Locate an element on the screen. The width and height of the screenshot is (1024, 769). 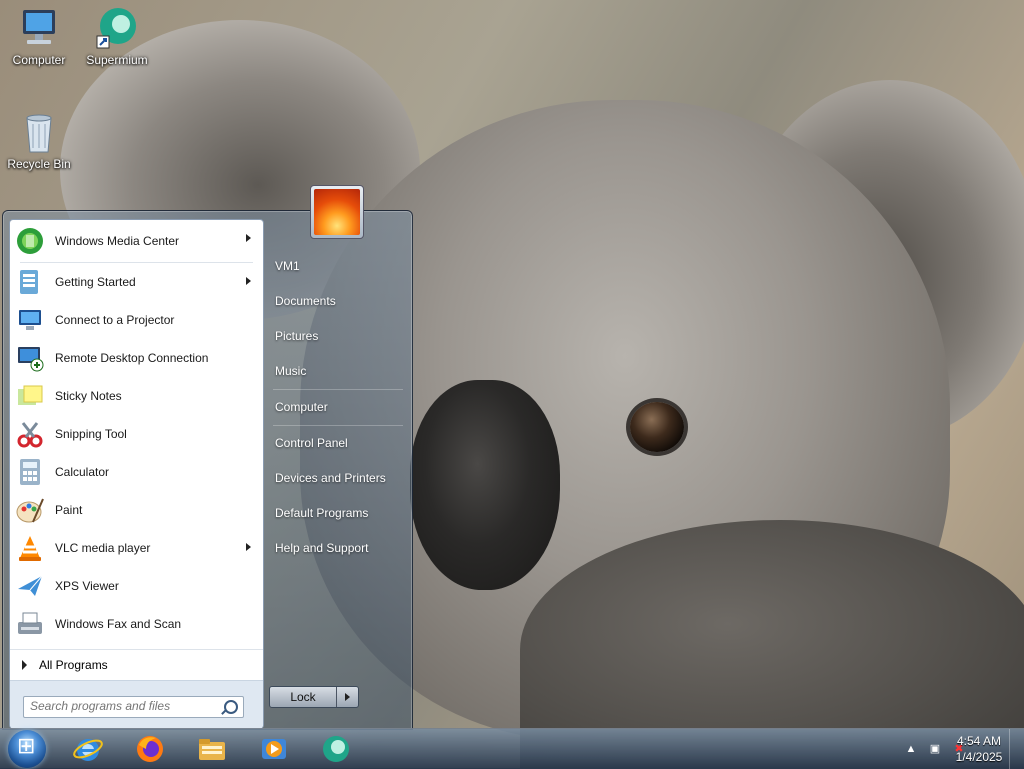
start-link-documents: Documents is located at coordinates (338, 301).